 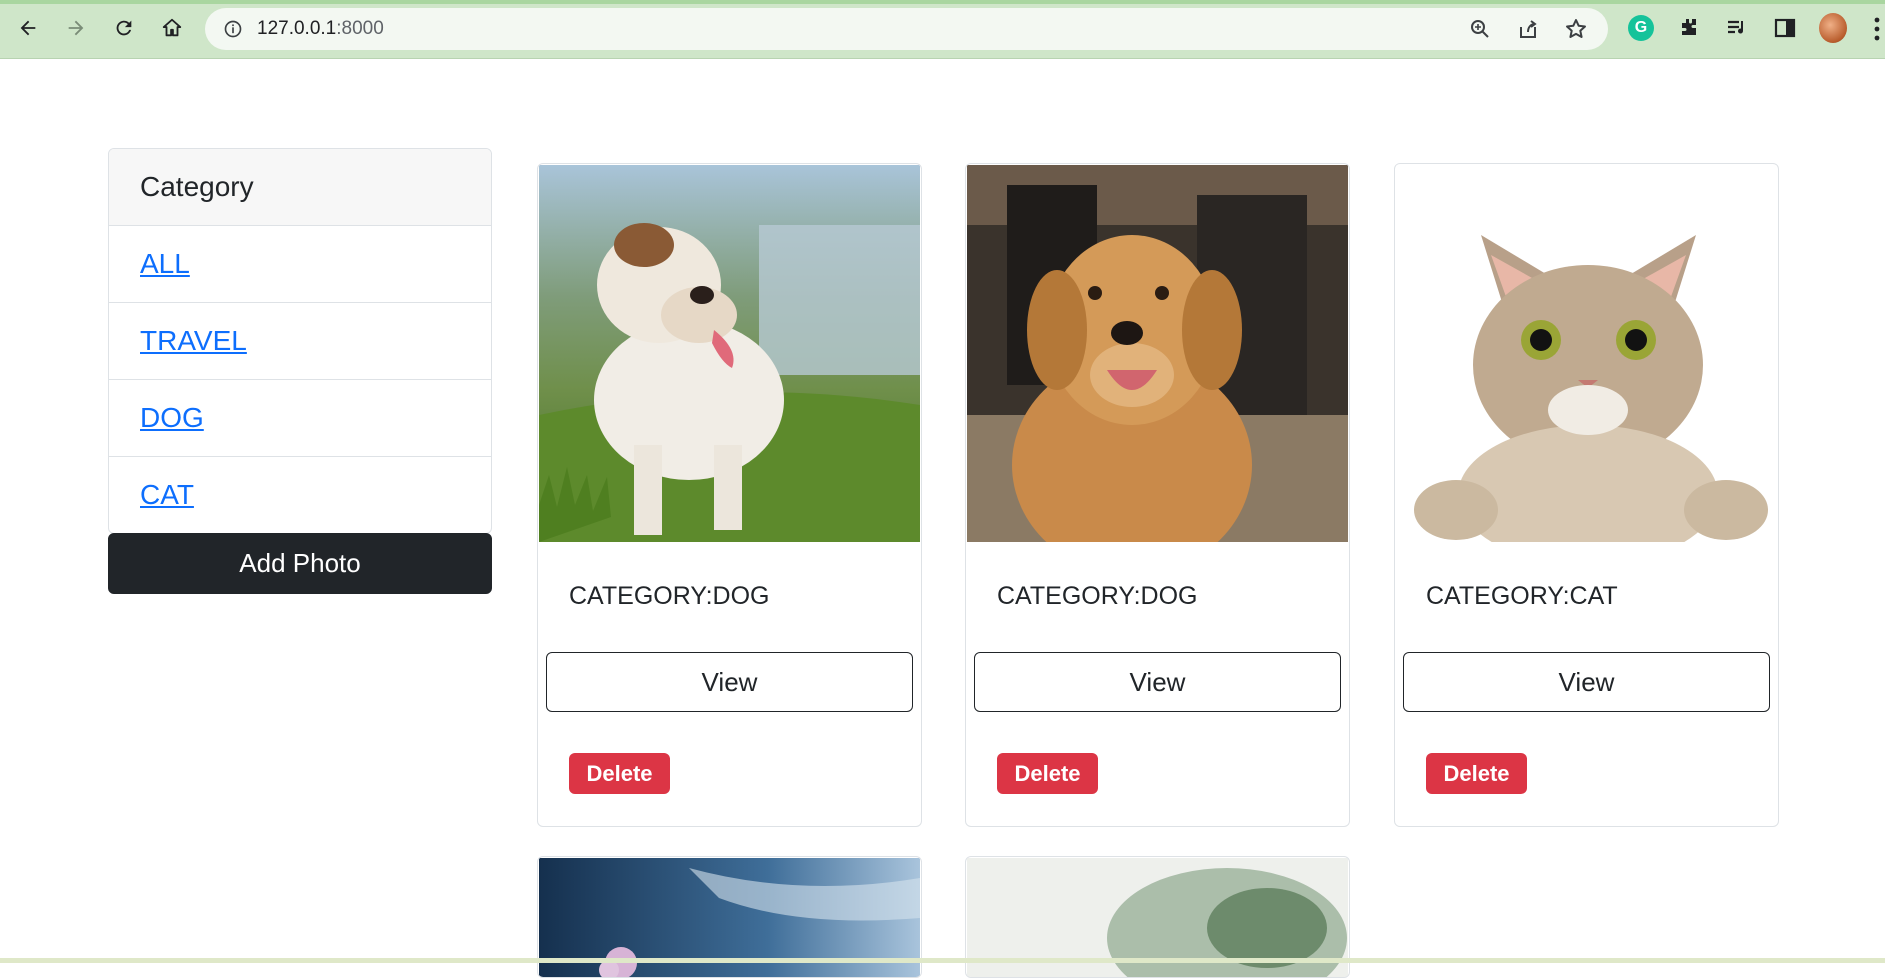 What do you see at coordinates (1785, 28) in the screenshot?
I see `side-panel-icon` at bounding box center [1785, 28].